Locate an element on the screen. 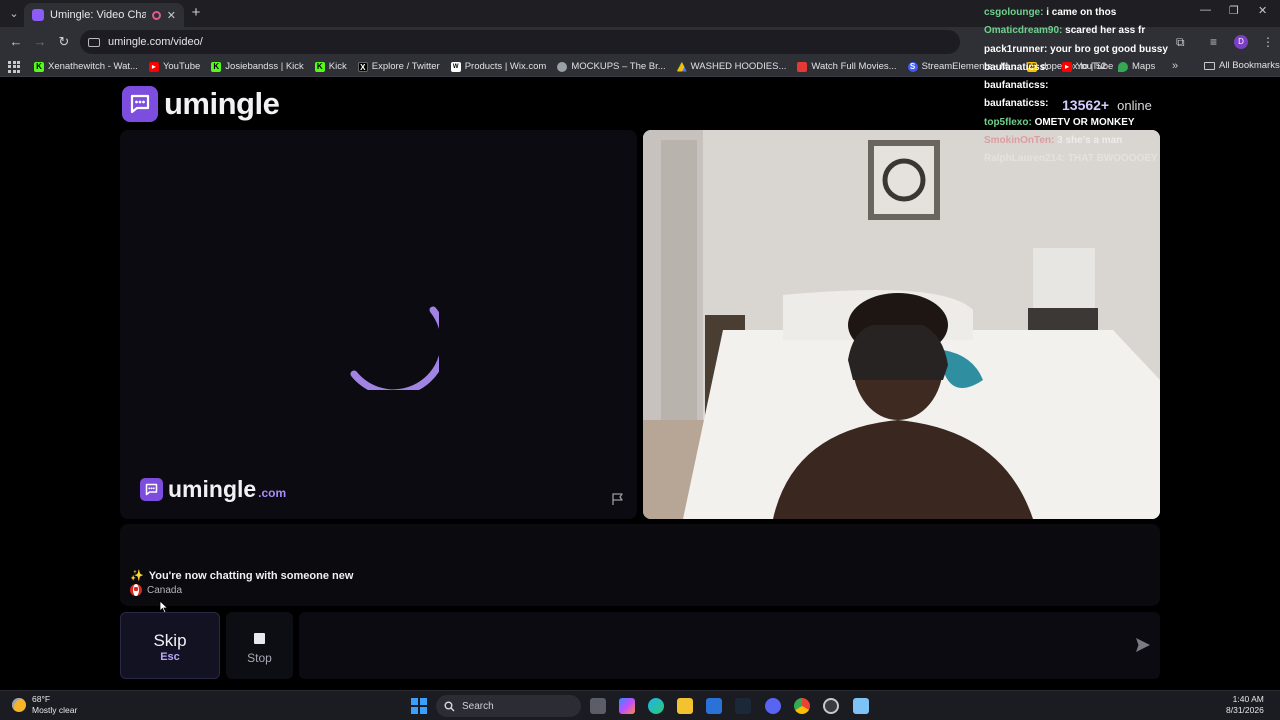 This screenshot has width=1280, height=720. chat-username: SmokinOnTen: is located at coordinates (1019, 141).